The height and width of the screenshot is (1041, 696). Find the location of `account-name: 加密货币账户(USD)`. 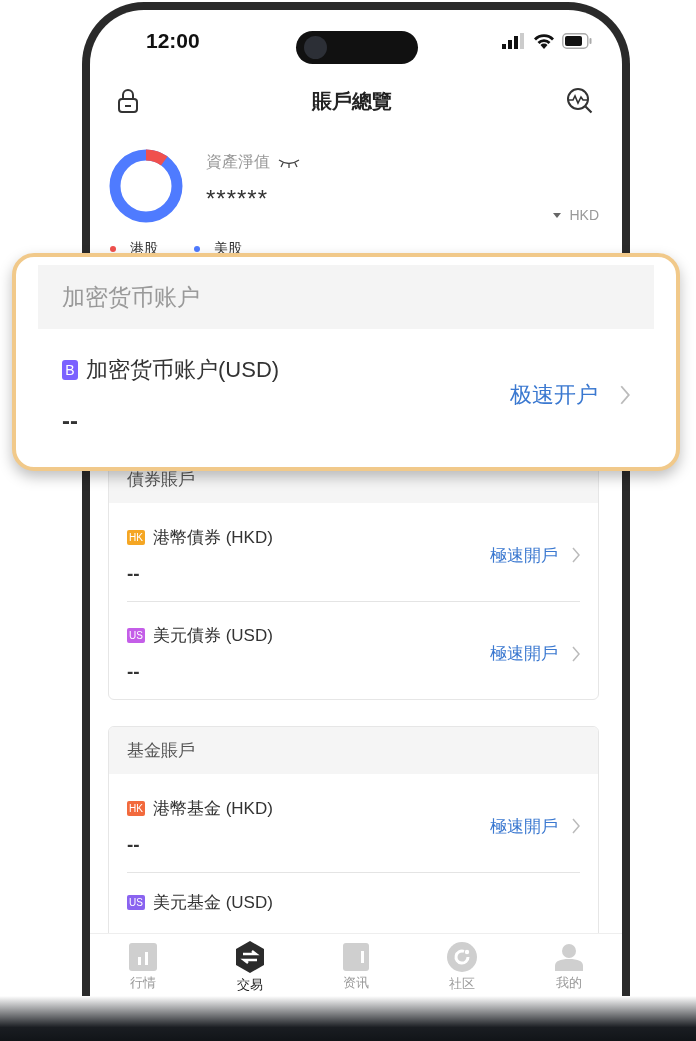

account-name: 加密货币账户(USD) is located at coordinates (183, 370).